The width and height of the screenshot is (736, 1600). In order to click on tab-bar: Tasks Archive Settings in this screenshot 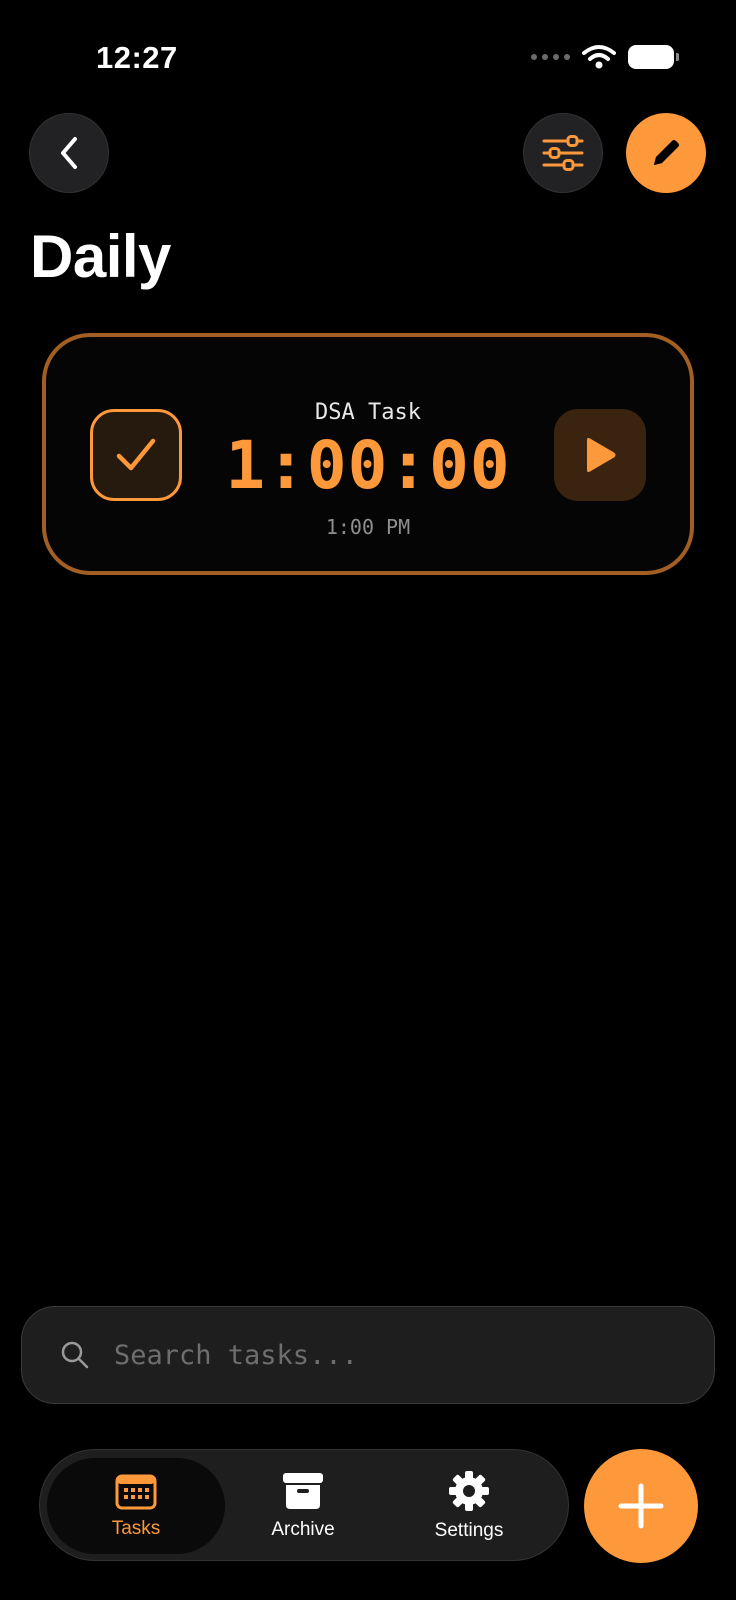, I will do `click(304, 1505)`.